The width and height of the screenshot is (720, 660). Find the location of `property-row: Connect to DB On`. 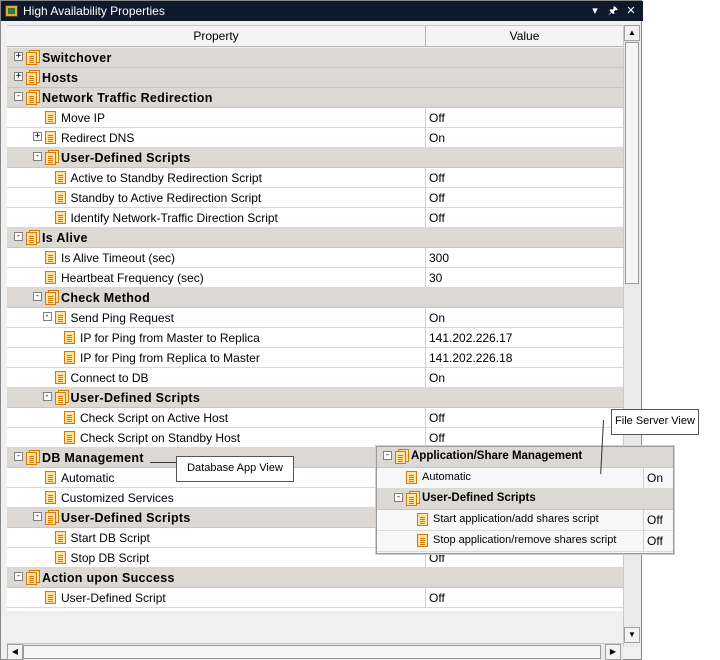

property-row: Connect to DB On is located at coordinates (315, 378).